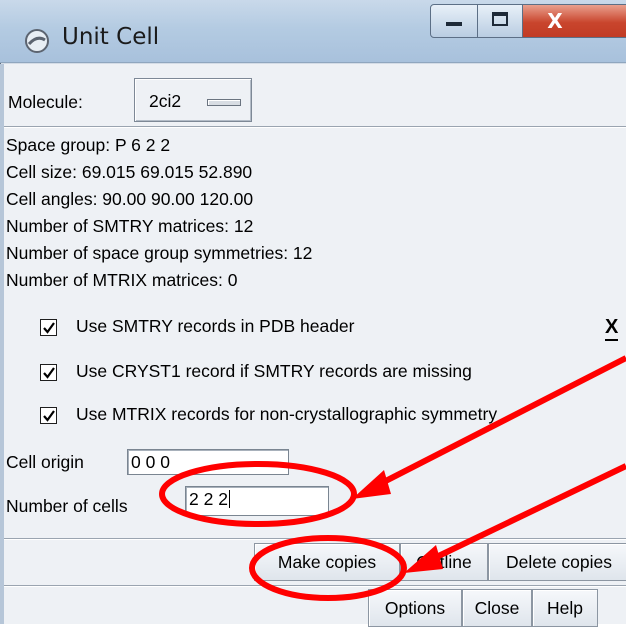  I want to click on help-button: Help, so click(565, 608).